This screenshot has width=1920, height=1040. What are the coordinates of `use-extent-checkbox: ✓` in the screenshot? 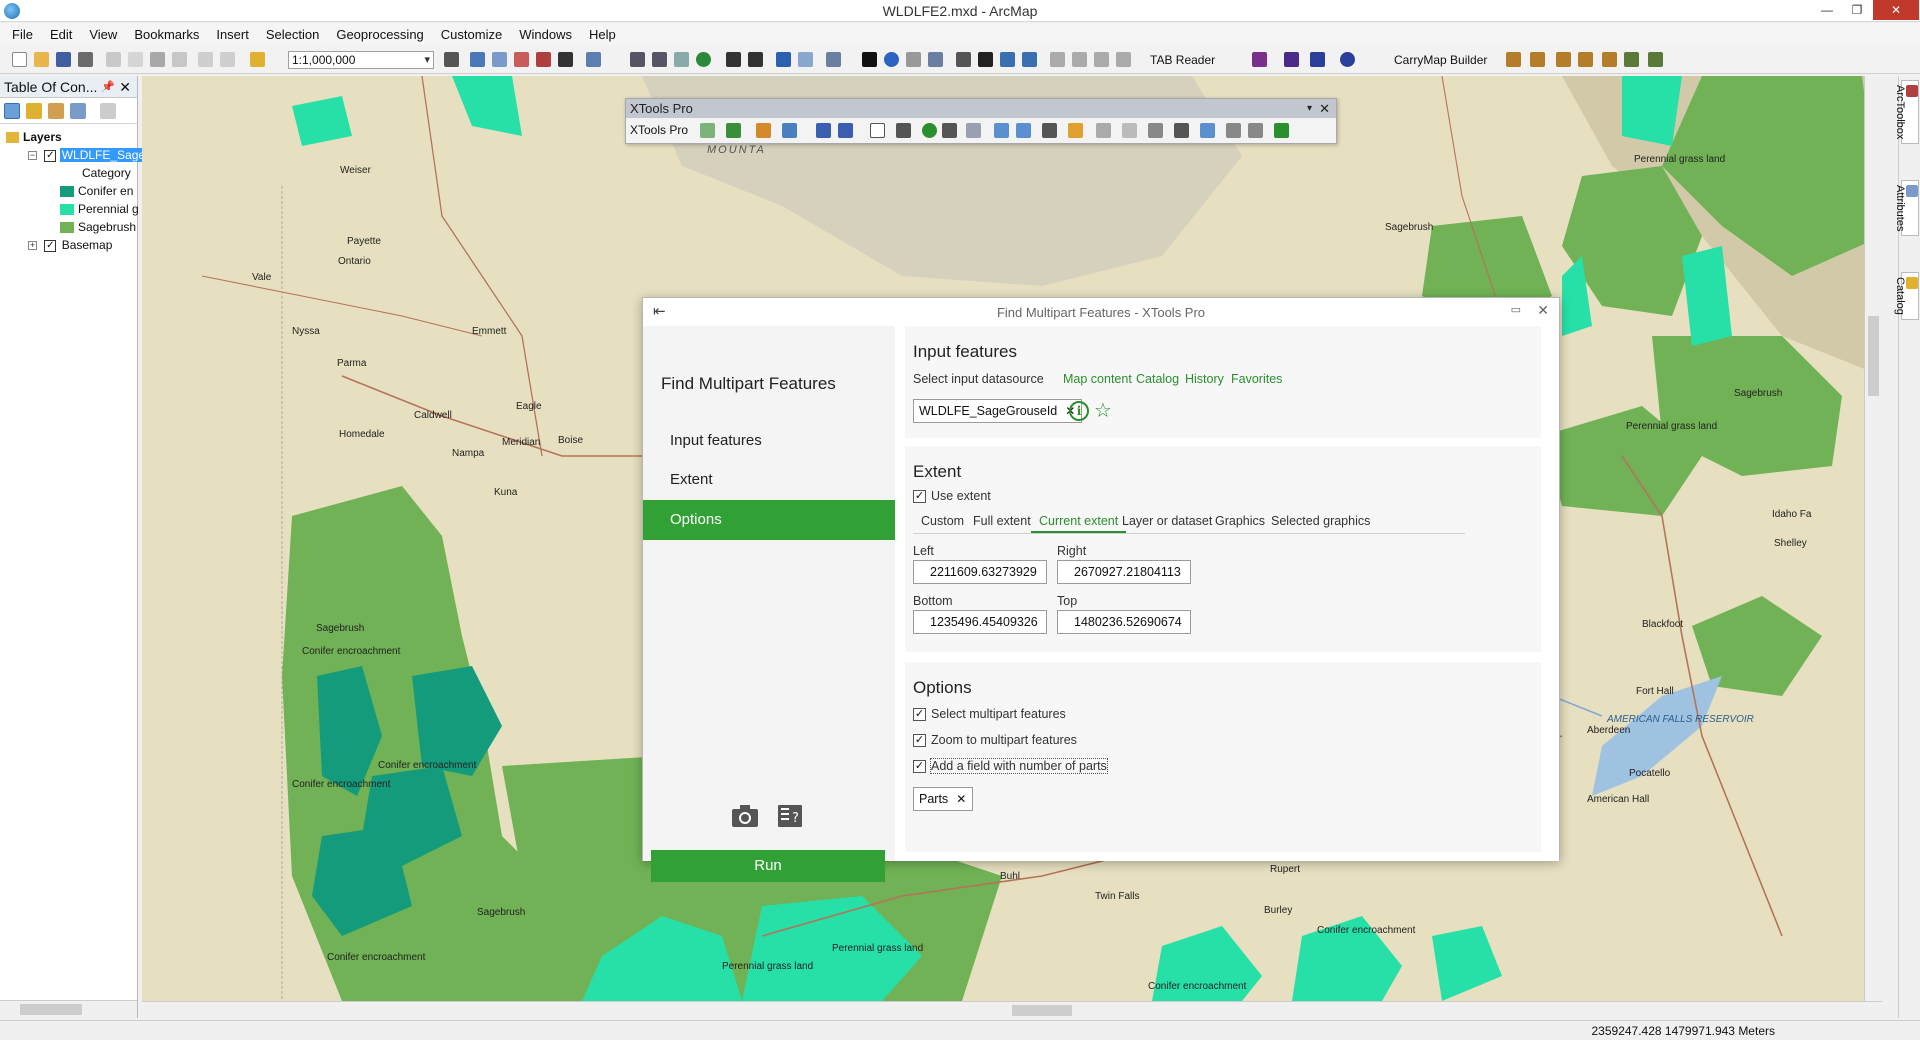 It's located at (919, 496).